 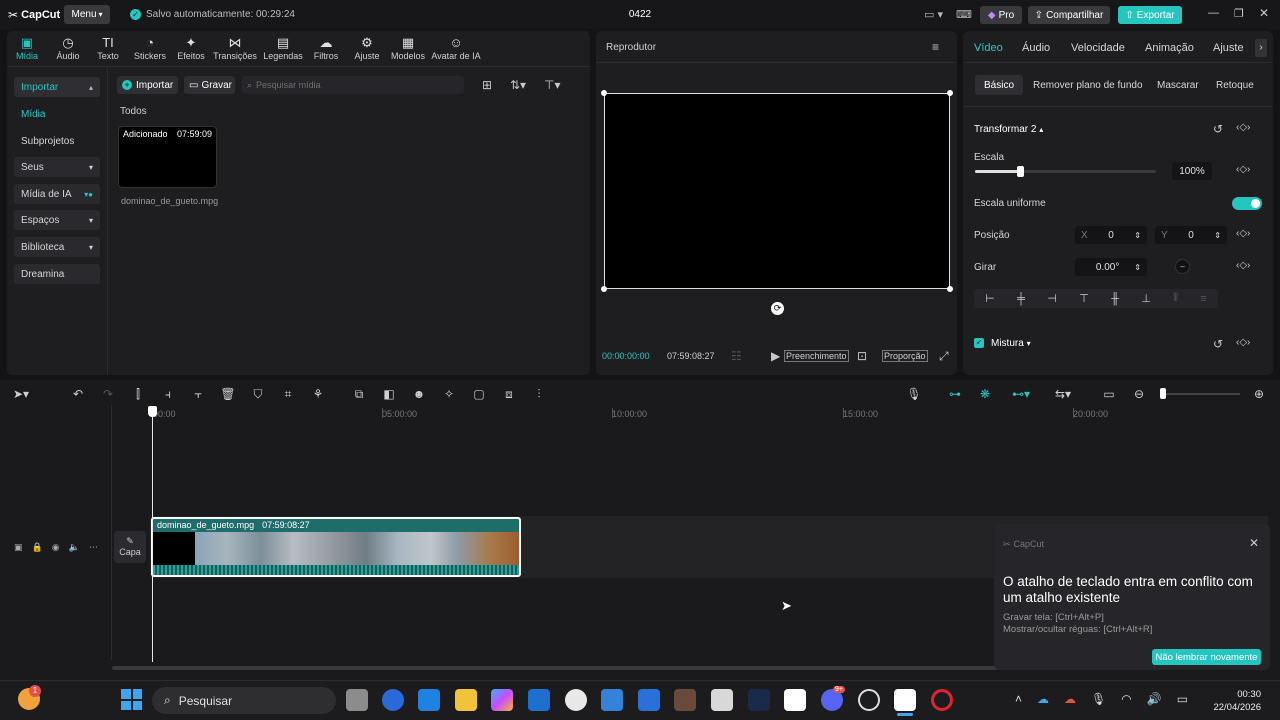 I want to click on select-tool-icon: ➤▾, so click(x=21, y=394).